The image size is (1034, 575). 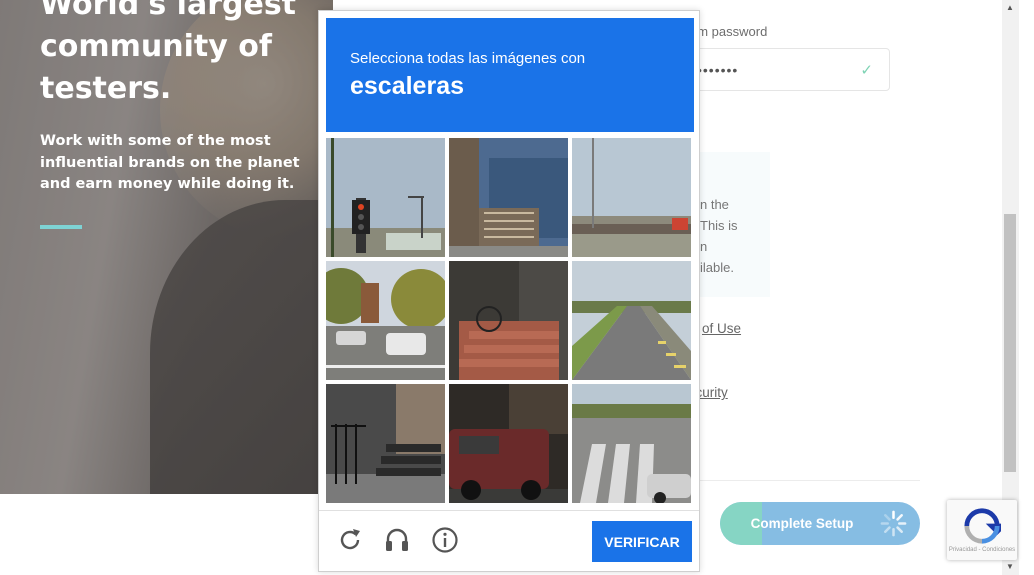 I want to click on terms-of-use-link: of Use, so click(x=721, y=328).